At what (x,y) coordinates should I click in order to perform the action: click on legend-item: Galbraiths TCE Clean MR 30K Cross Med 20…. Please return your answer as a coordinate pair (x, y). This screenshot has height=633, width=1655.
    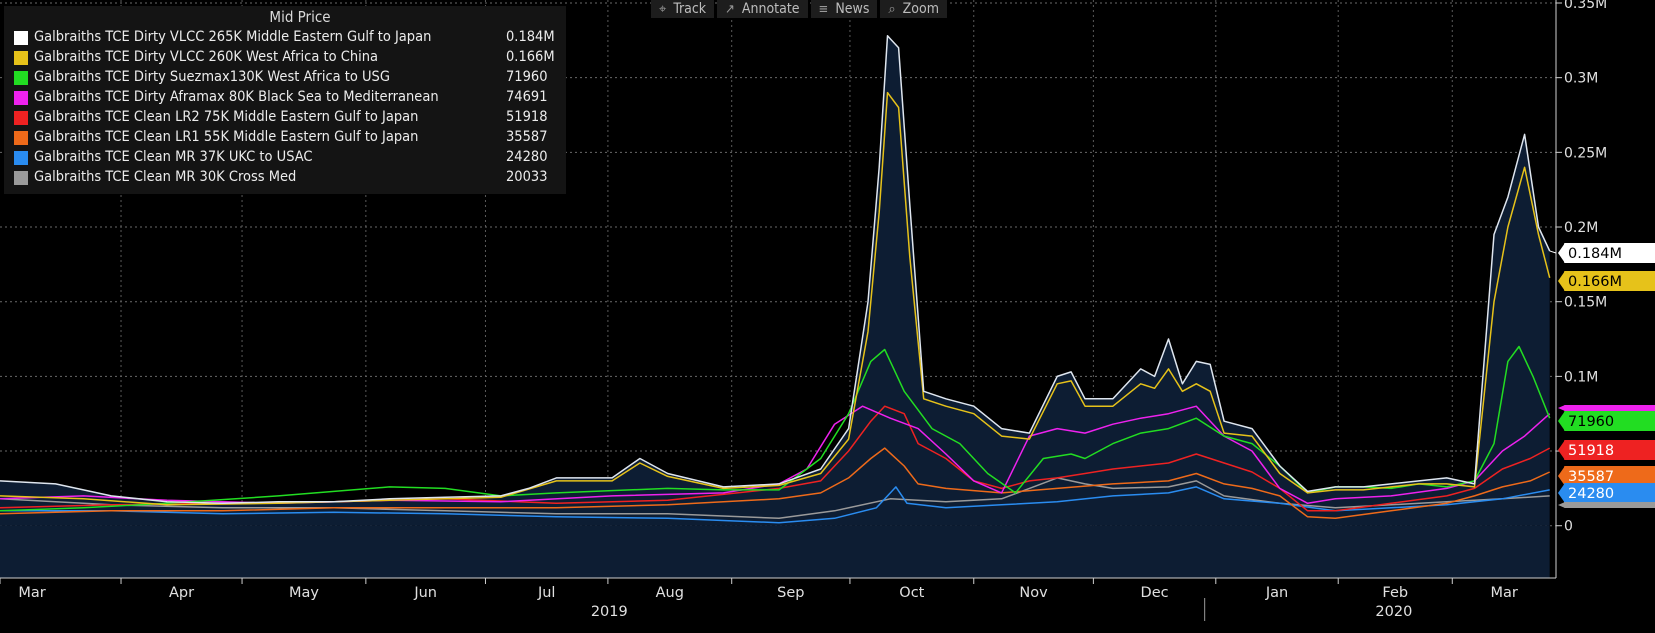
    Looking at the image, I should click on (290, 178).